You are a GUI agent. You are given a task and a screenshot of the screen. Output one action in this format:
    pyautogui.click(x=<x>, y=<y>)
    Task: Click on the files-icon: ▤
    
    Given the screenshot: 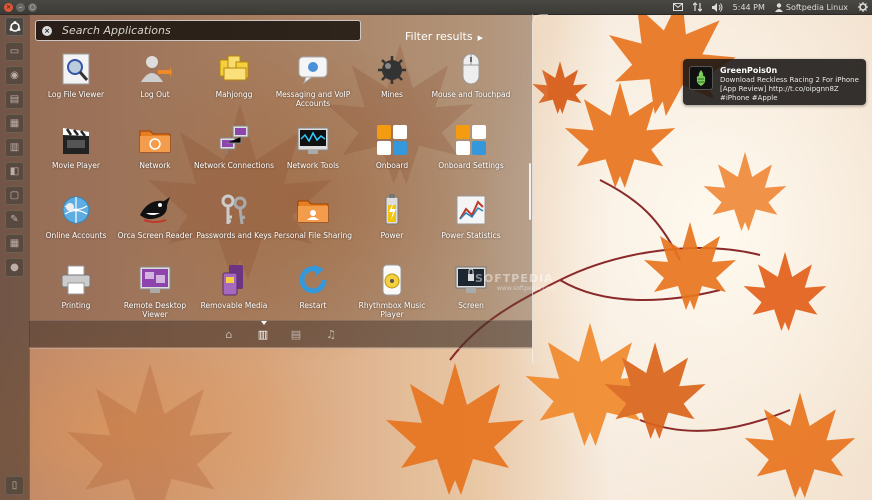 What is the action you would take?
    pyautogui.click(x=296, y=334)
    